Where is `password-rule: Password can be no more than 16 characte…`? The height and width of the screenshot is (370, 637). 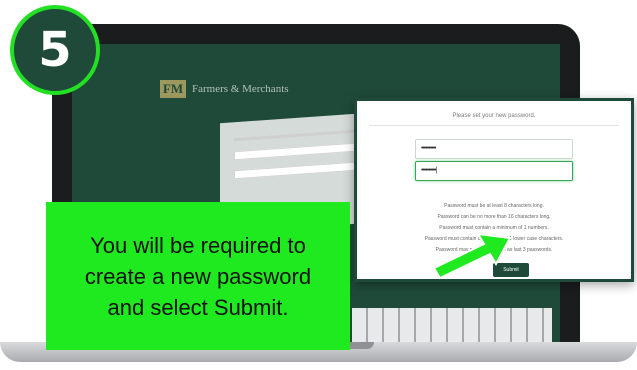 password-rule: Password can be no more than 16 characte… is located at coordinates (494, 217).